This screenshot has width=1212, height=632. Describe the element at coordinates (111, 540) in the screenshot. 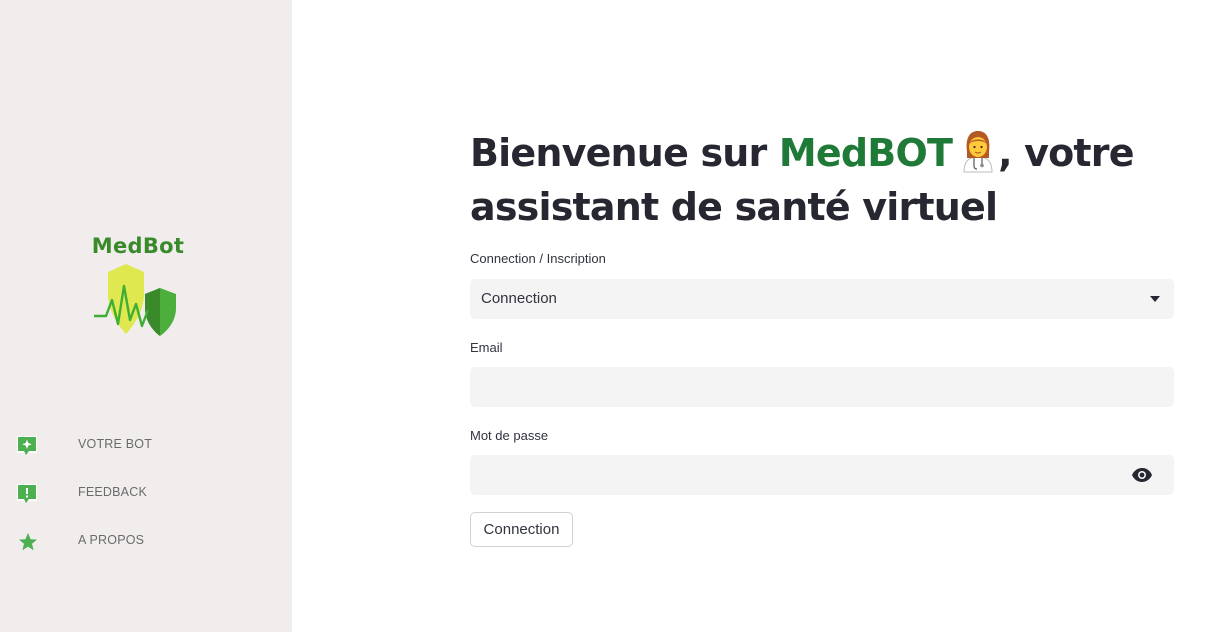

I see `sidebar-item-label: A PROPOS` at that location.